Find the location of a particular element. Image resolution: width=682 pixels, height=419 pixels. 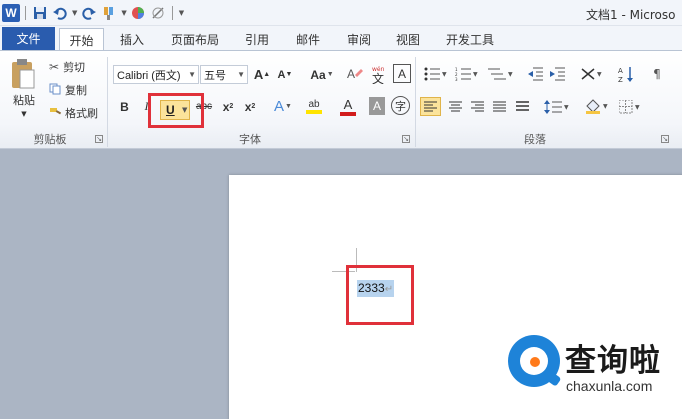

word-logo-icon: W is located at coordinates (11, 13).